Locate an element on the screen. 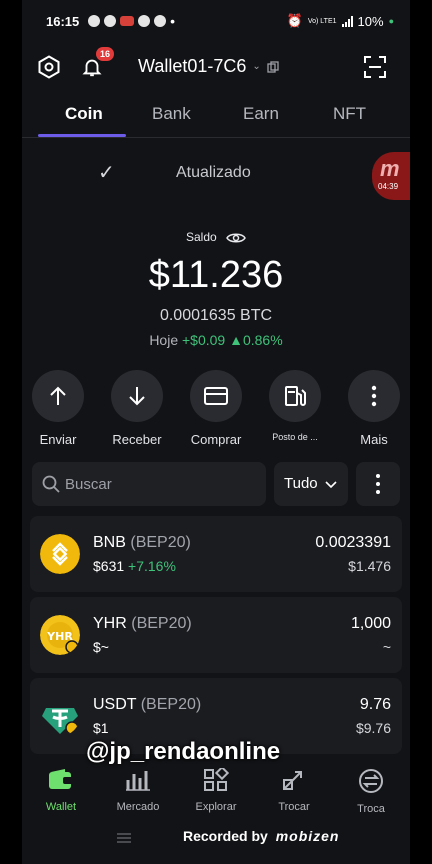 The image size is (432, 864). wallet-name: Wallet01-7C6 is located at coordinates (192, 66).